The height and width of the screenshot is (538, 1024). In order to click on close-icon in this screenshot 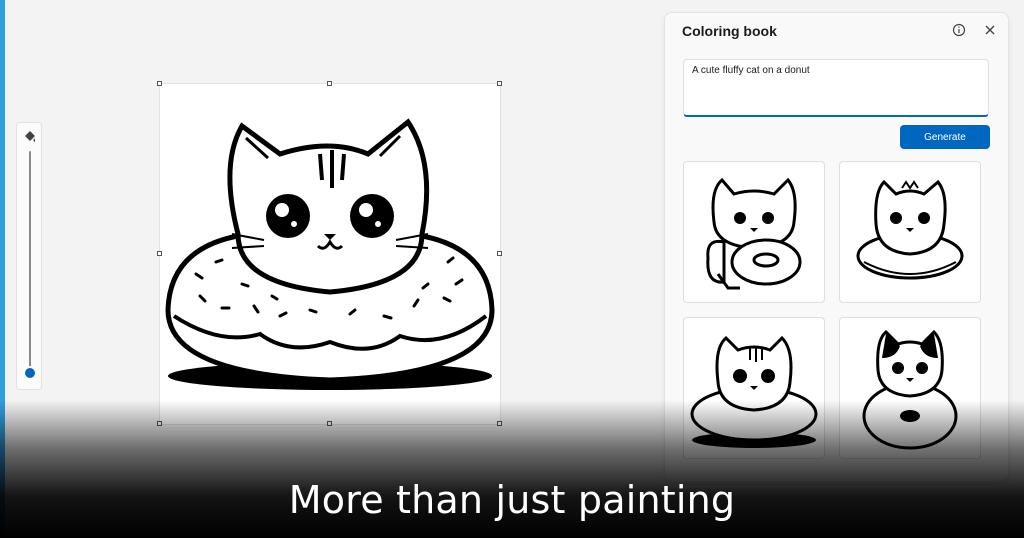, I will do `click(990, 30)`.